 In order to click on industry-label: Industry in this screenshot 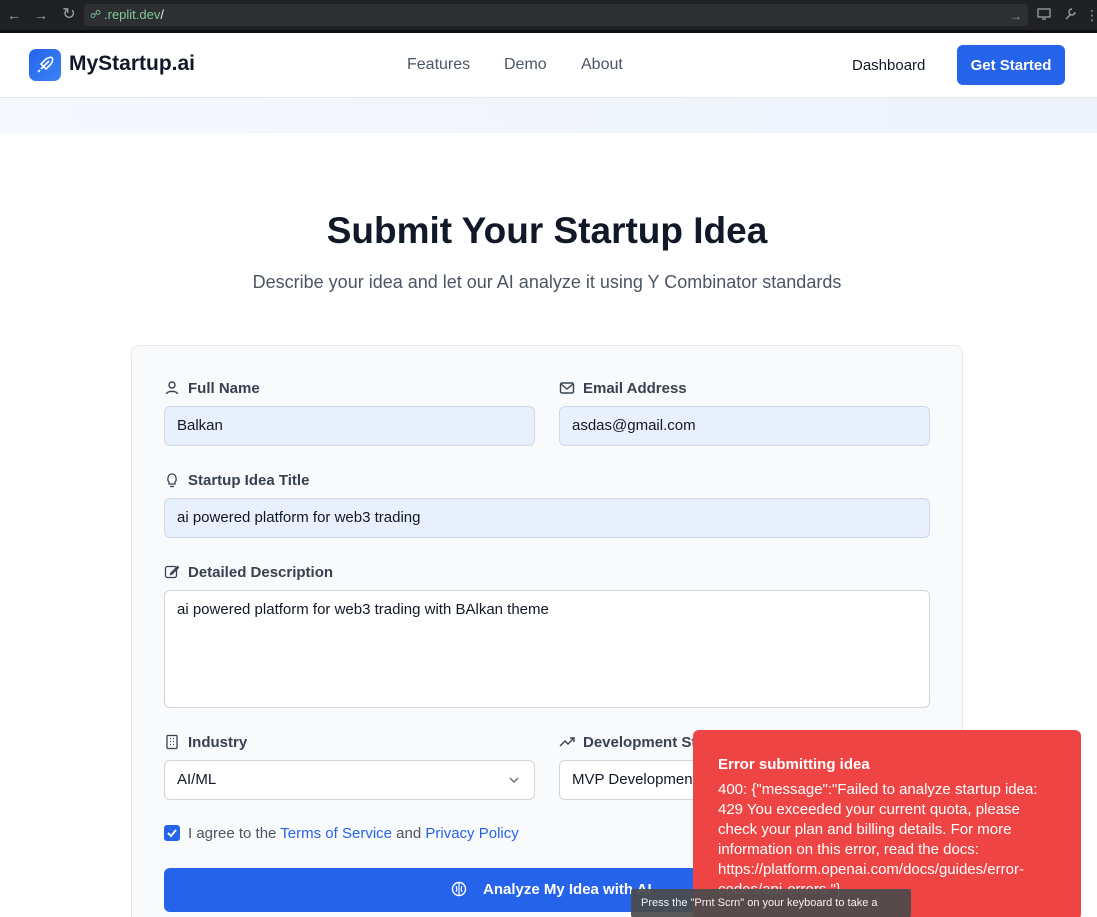, I will do `click(218, 742)`.